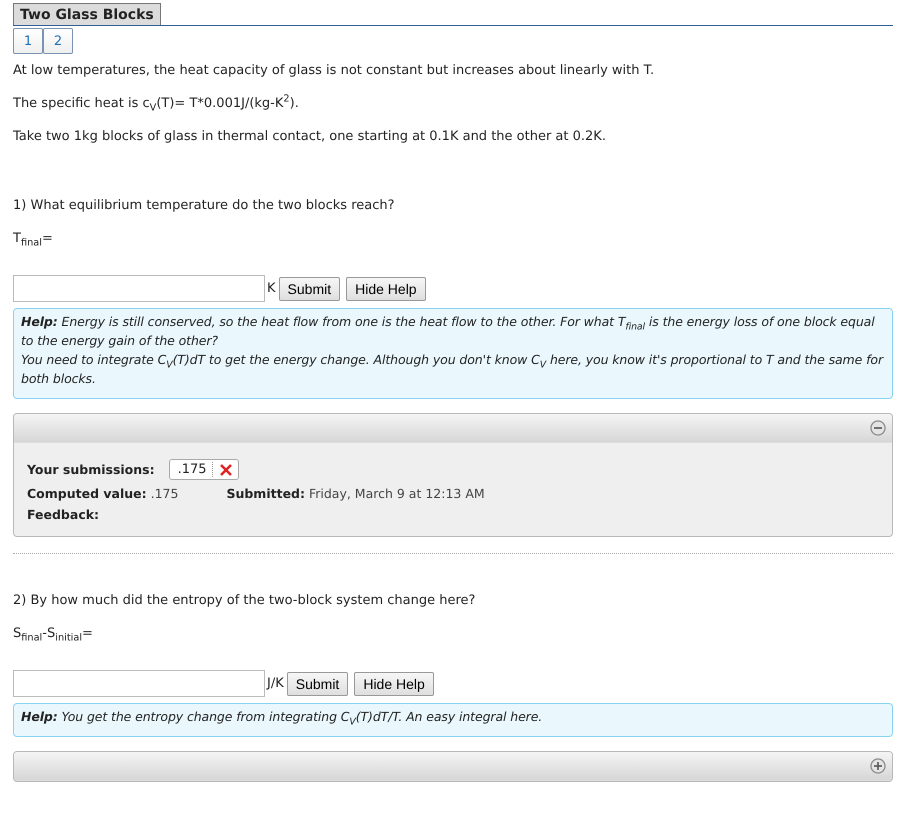 This screenshot has width=909, height=819. Describe the element at coordinates (91, 469) in the screenshot. I see `submissions-label: Your submissions:` at that location.